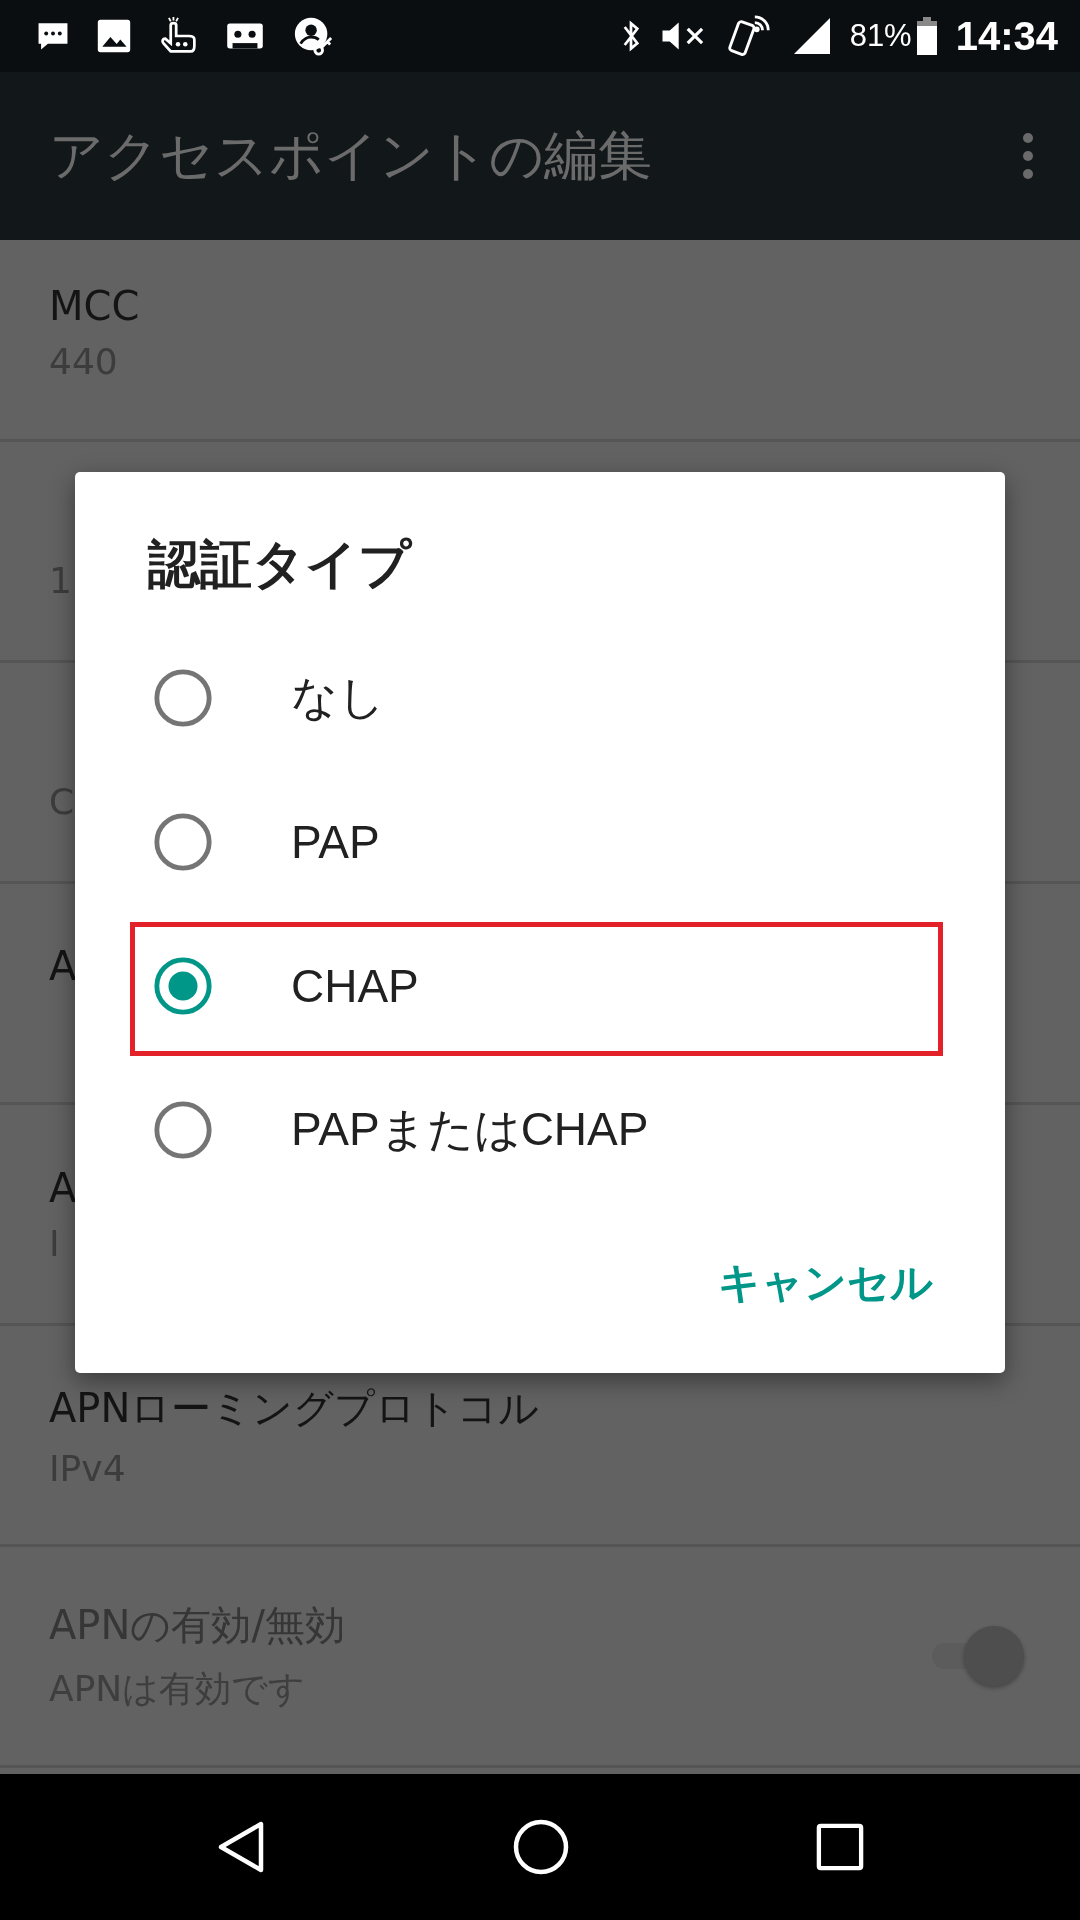  Describe the element at coordinates (313, 36) in the screenshot. I see `person-key-icon` at that location.